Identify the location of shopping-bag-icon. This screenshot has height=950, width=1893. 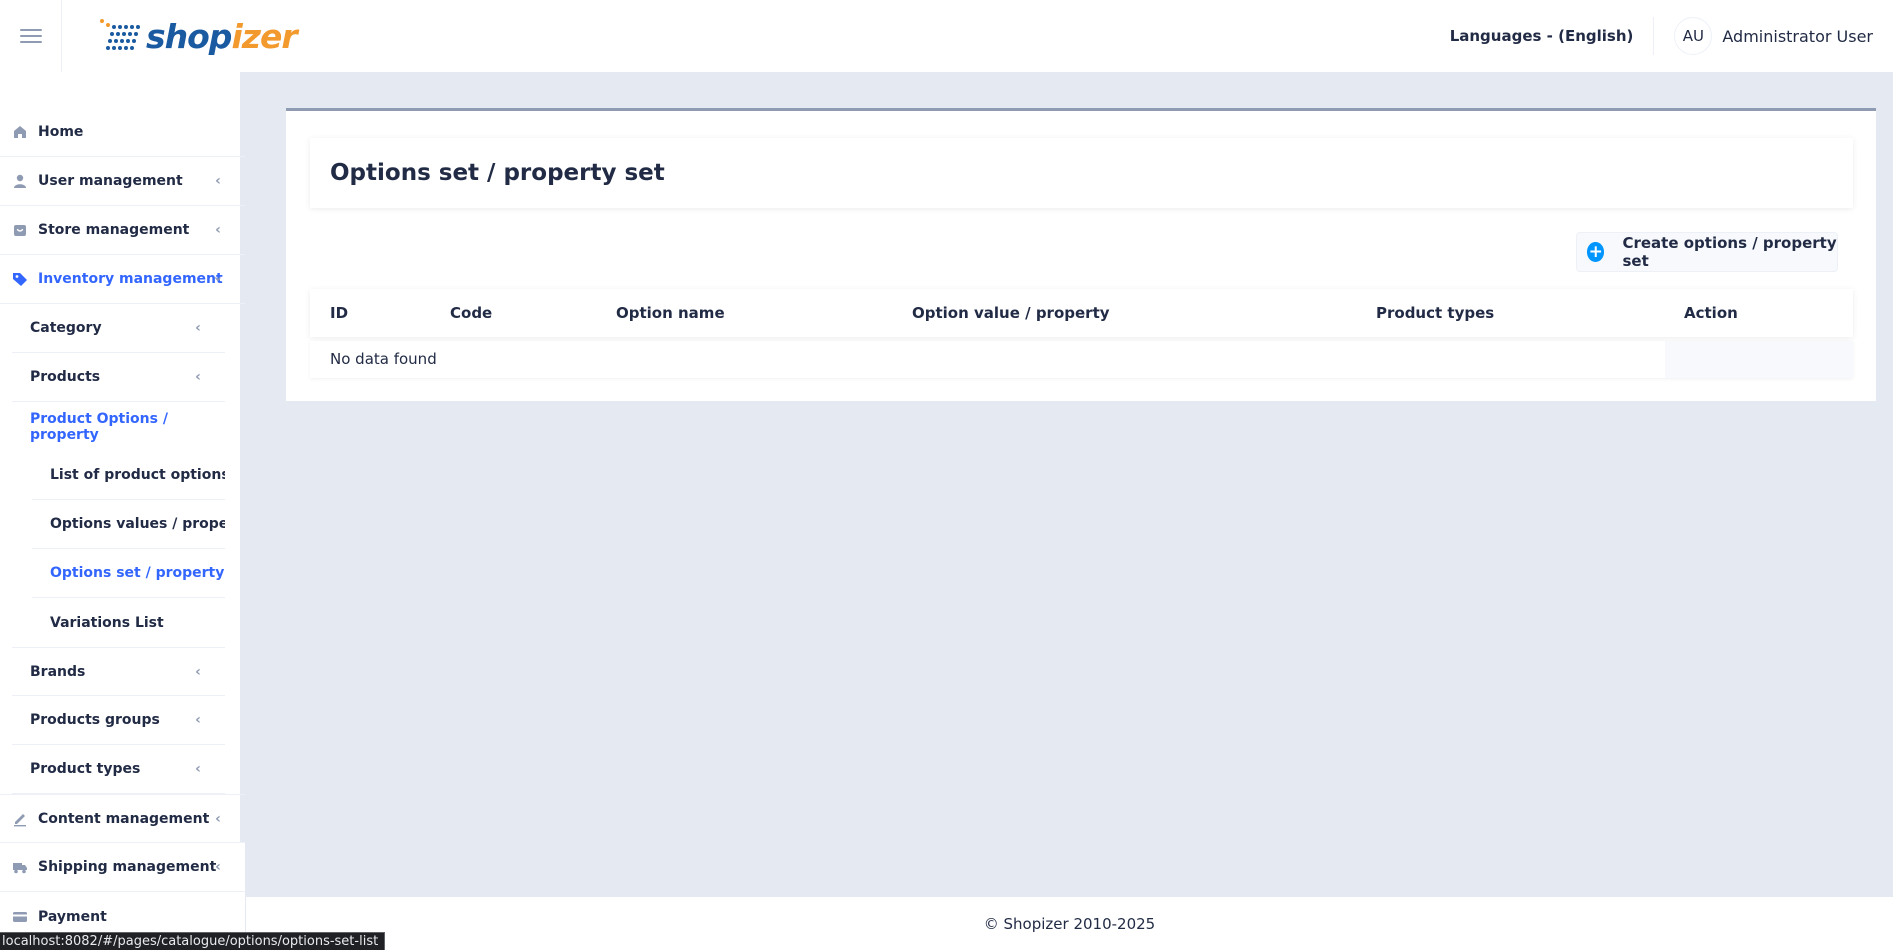
(20, 230).